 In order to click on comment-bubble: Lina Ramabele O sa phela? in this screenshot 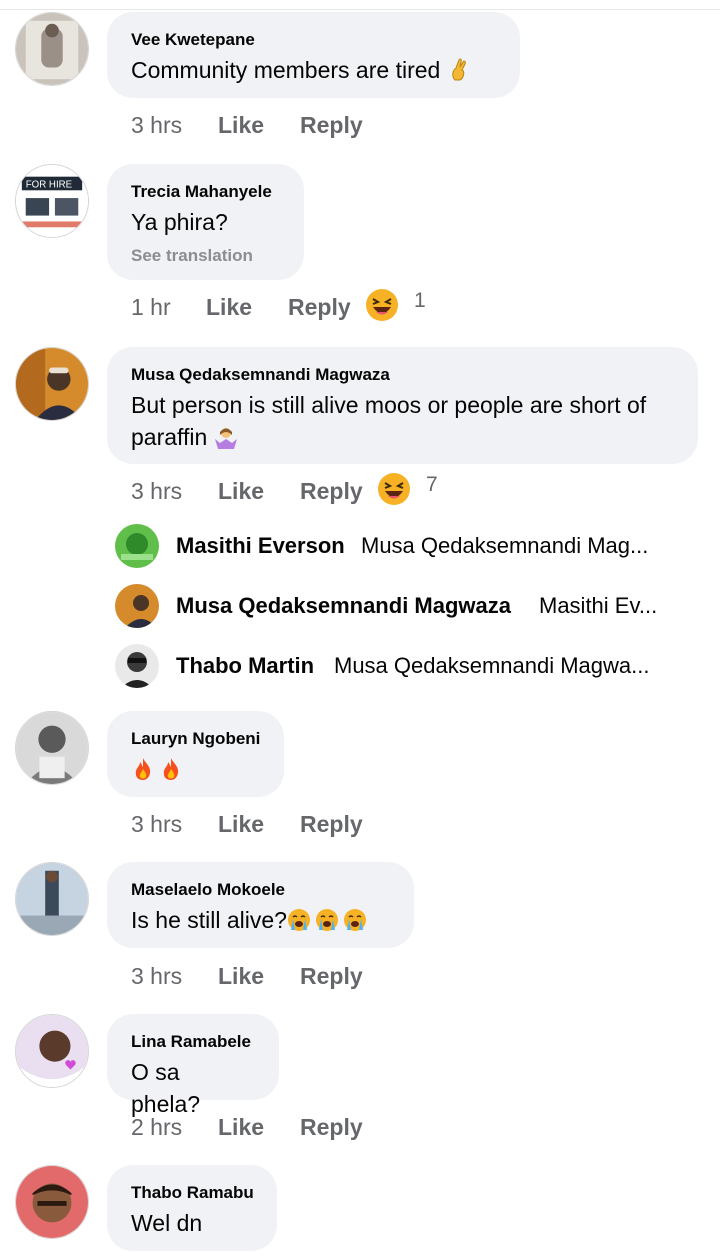, I will do `click(193, 1065)`.